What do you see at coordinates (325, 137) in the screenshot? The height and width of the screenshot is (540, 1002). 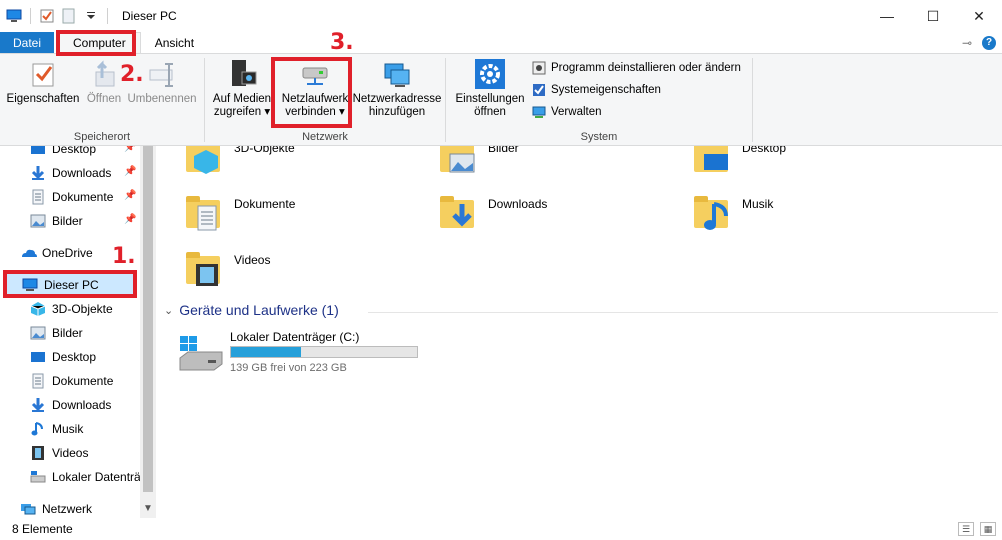 I see `group-network-label: Netzwerk` at bounding box center [325, 137].